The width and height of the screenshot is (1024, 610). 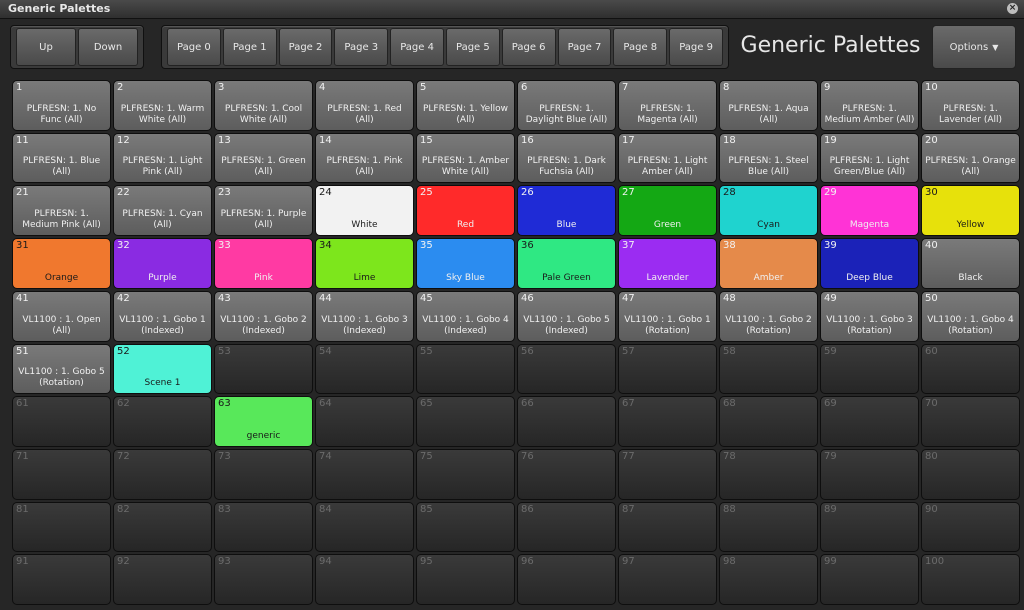 I want to click on palette-cell: 70, so click(x=970, y=421).